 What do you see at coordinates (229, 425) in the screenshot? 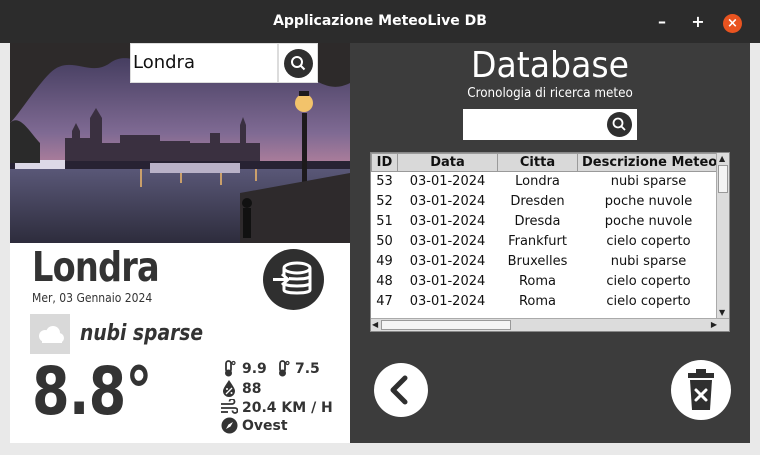
I see `compass-icon` at bounding box center [229, 425].